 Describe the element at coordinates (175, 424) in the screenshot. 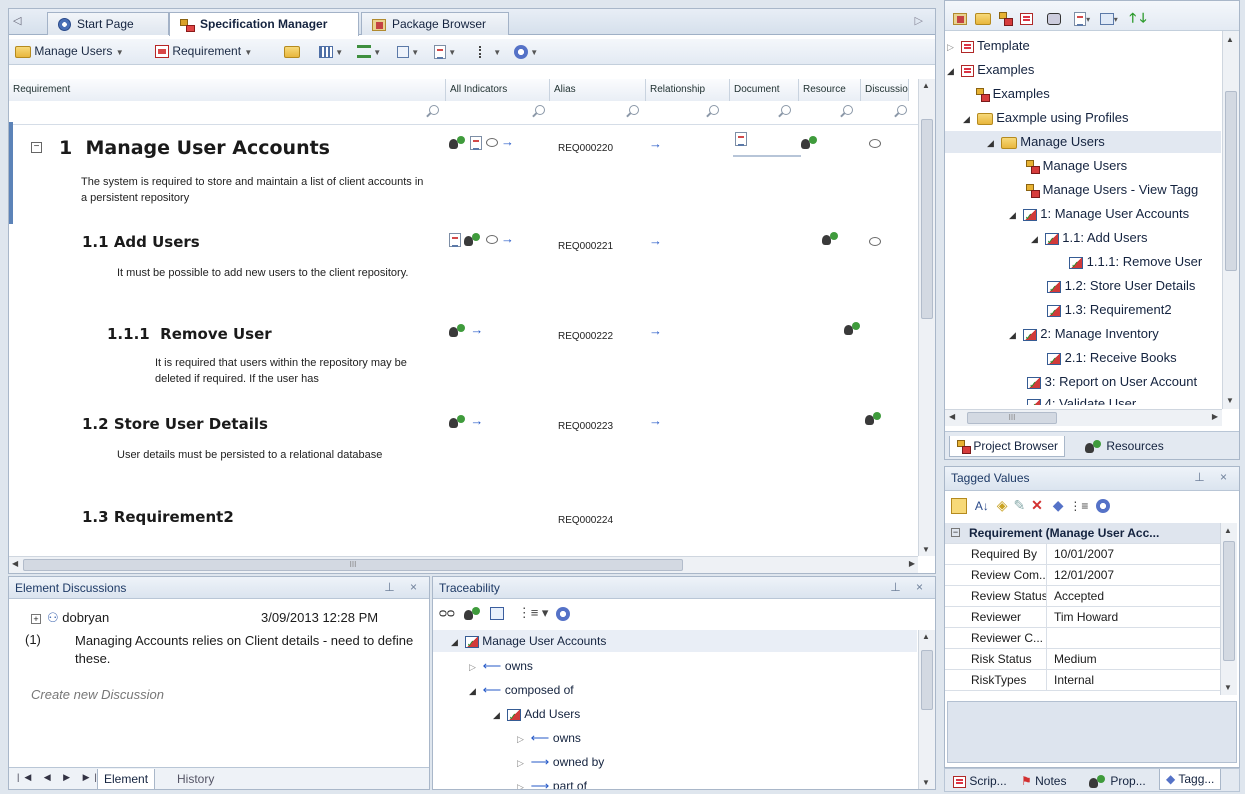

I see `requirement-title: 1.2 Store User Details` at that location.